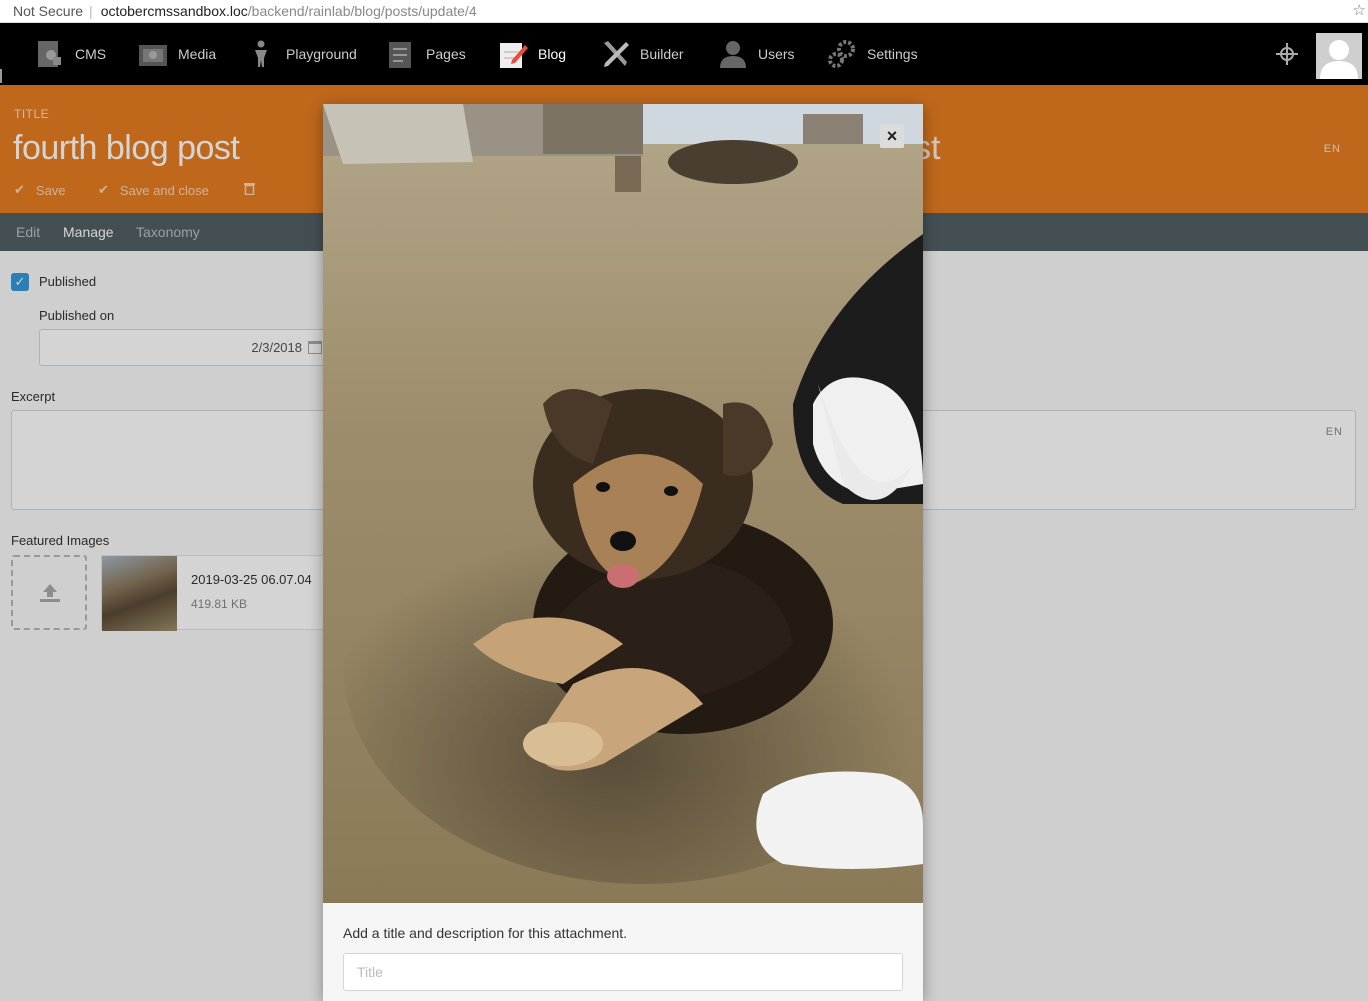 The image size is (1368, 1001). I want to click on builder-icon, so click(615, 54).